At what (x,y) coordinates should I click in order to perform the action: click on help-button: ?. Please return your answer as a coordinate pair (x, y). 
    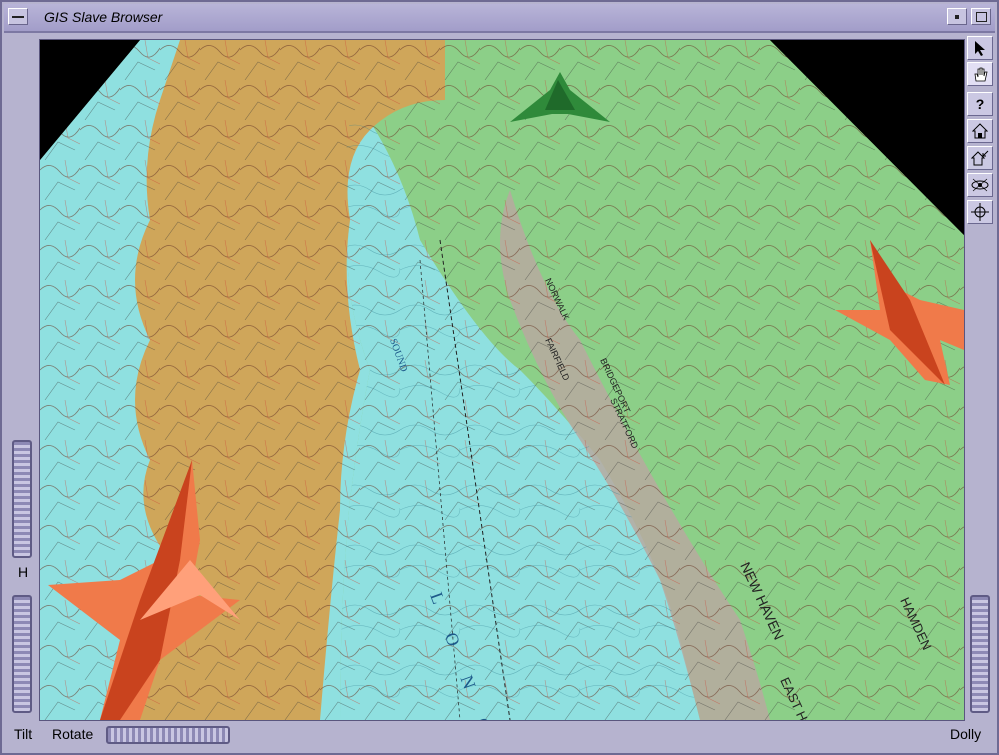
    Looking at the image, I should click on (980, 104).